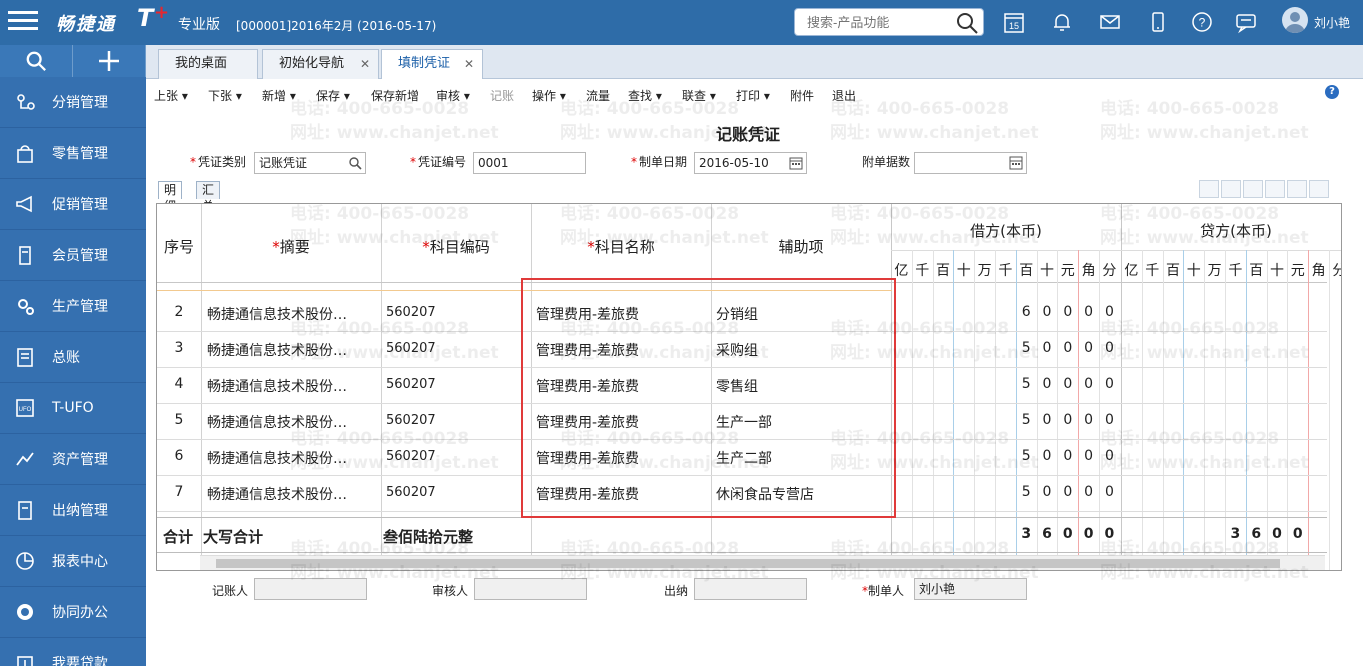 The image size is (1363, 666). Describe the element at coordinates (1235, 271) in the screenshot. I see `credit-unit-5: 千` at that location.